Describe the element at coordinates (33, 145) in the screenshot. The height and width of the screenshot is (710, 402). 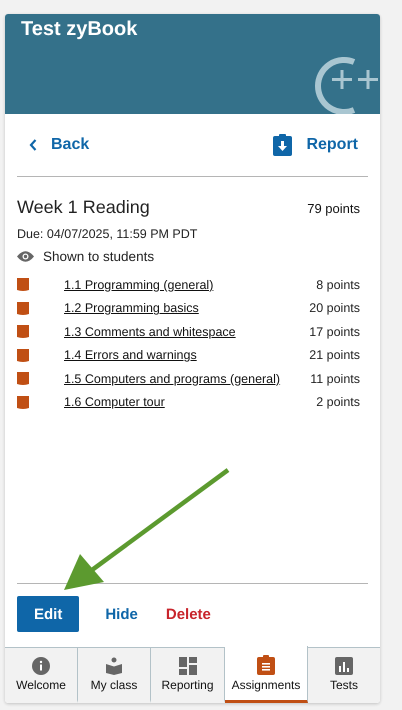
I see `chevron-left-icon` at that location.